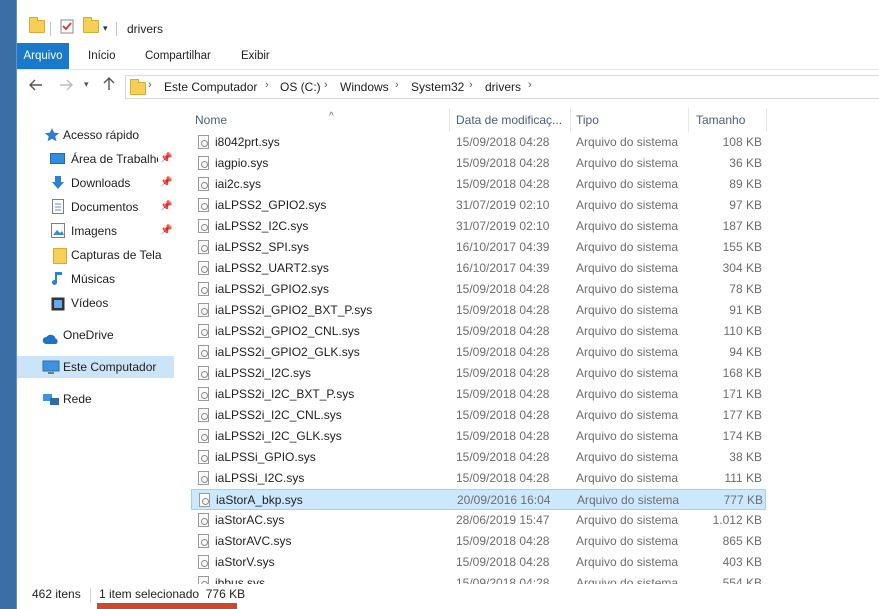  What do you see at coordinates (245, 562) in the screenshot?
I see `file-name: iaStorV.sys` at bounding box center [245, 562].